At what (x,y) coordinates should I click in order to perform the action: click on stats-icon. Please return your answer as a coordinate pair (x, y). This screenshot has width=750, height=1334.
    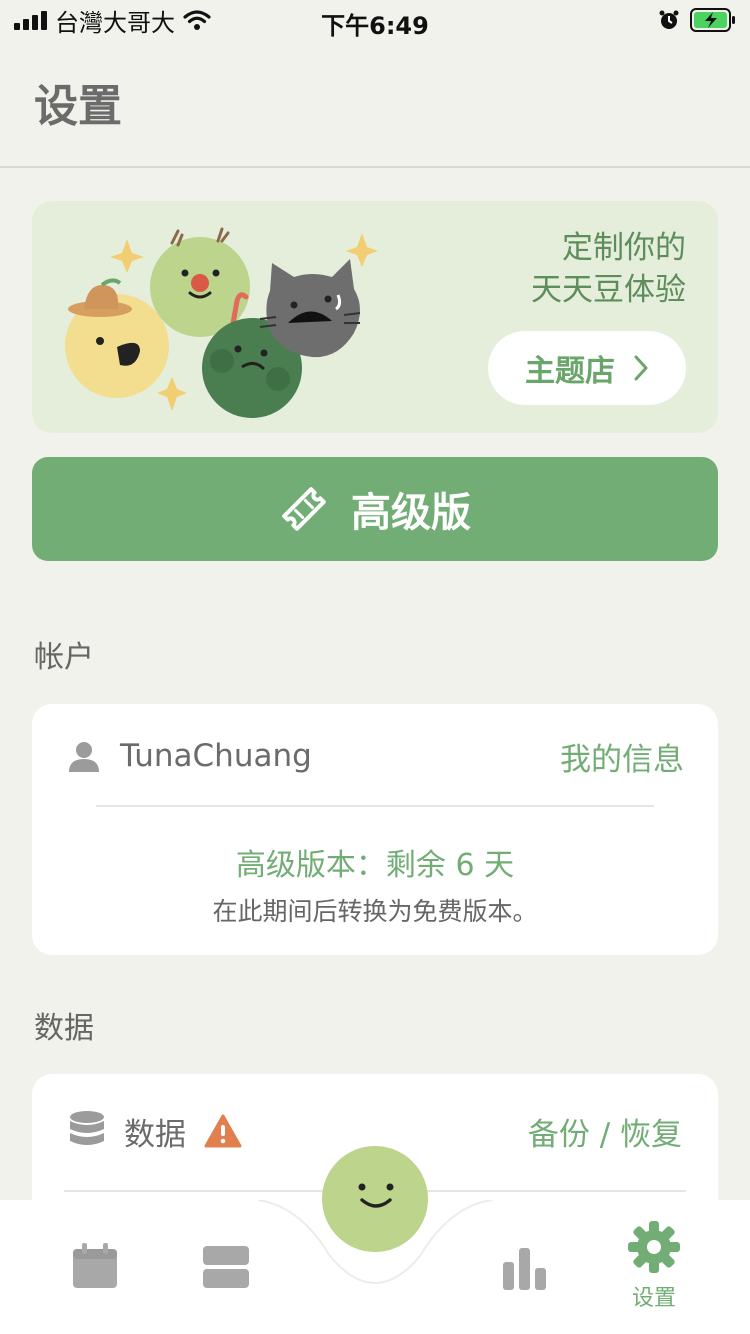
    Looking at the image, I should click on (524, 1269).